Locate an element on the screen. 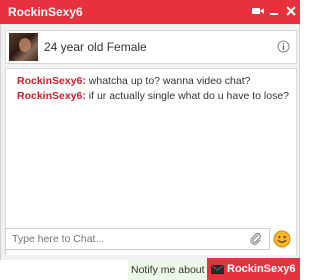 The width and height of the screenshot is (320, 280). message-text: whatcha up to? wanna video chat? is located at coordinates (168, 81).